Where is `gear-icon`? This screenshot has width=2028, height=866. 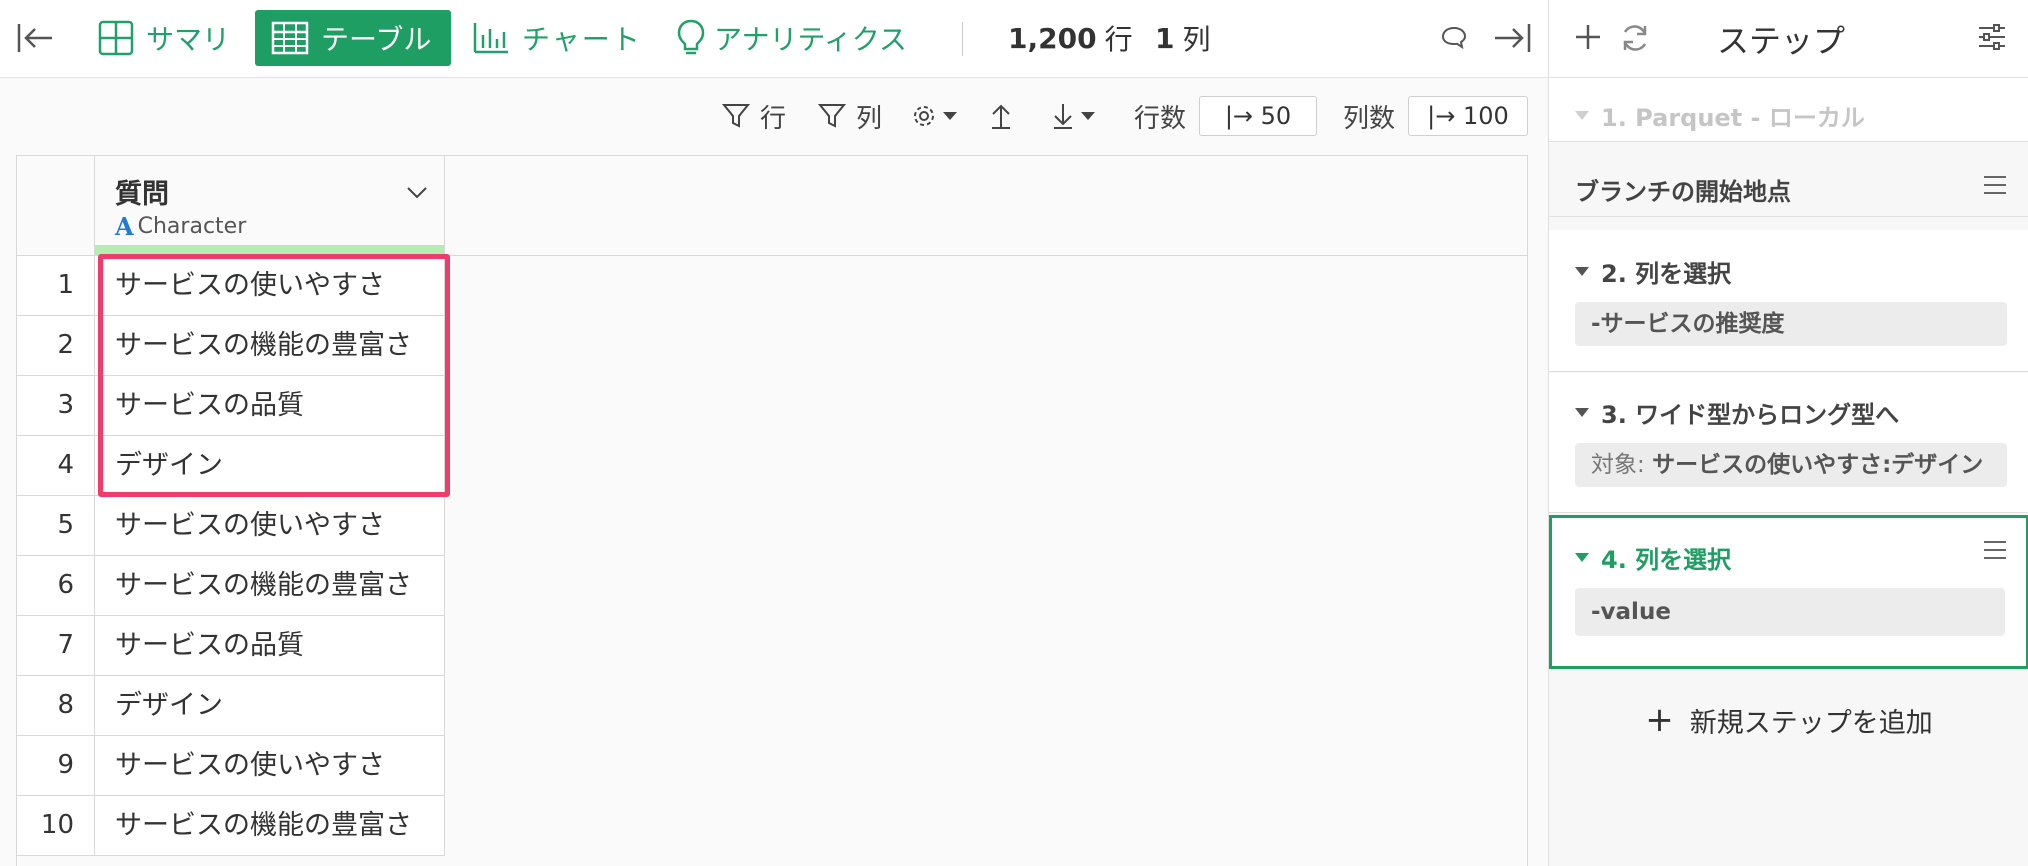
gear-icon is located at coordinates (924, 116).